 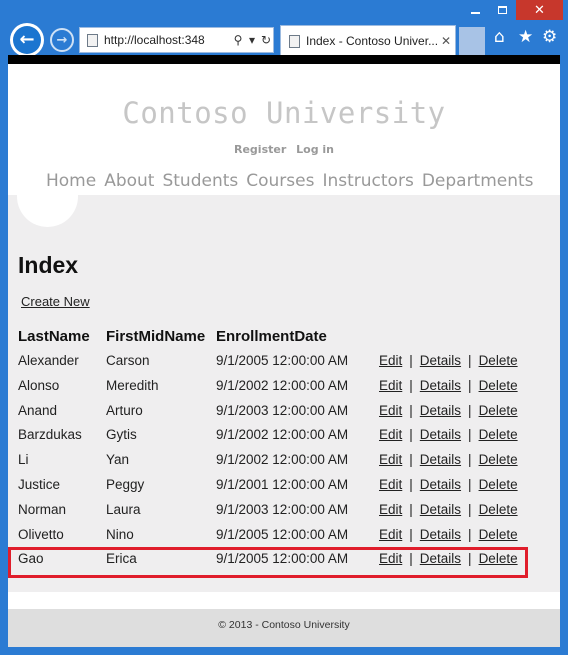 I want to click on home-icon: ⌂, so click(x=499, y=37).